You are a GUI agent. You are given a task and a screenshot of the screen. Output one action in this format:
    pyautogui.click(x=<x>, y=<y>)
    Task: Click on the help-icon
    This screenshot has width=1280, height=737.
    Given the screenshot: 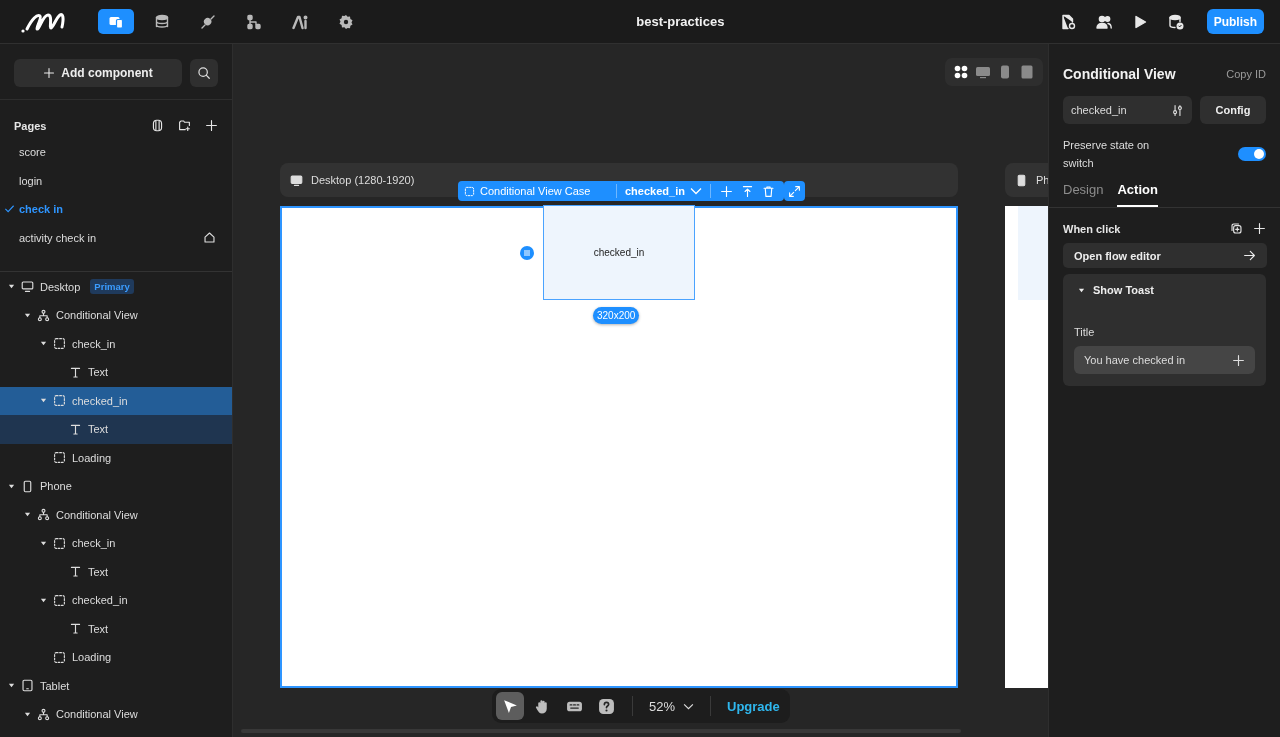 What is the action you would take?
    pyautogui.click(x=606, y=706)
    